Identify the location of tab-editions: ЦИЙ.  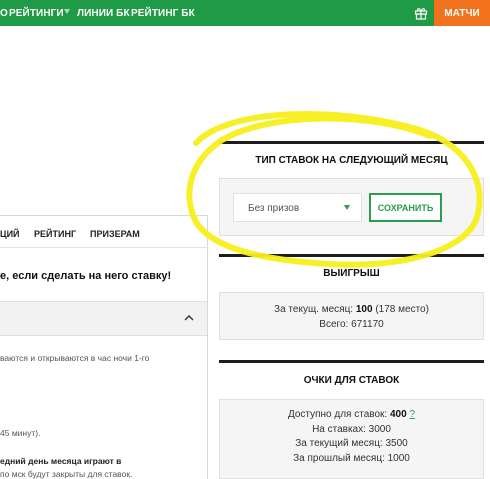
(10, 234).